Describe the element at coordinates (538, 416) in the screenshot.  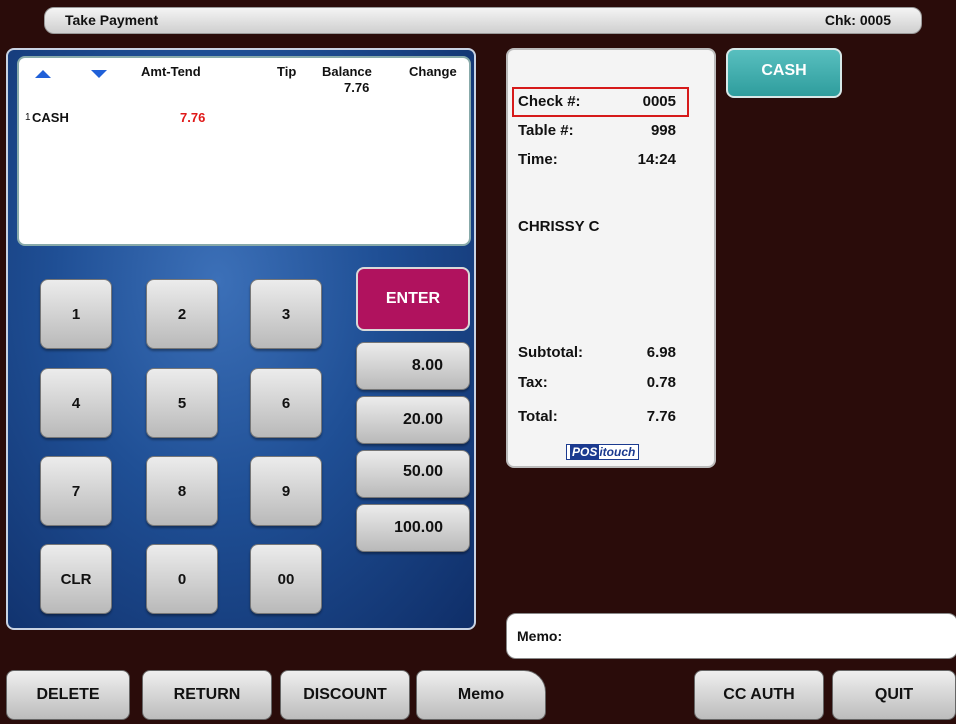
I see `receipt-total-label: Total:` at that location.